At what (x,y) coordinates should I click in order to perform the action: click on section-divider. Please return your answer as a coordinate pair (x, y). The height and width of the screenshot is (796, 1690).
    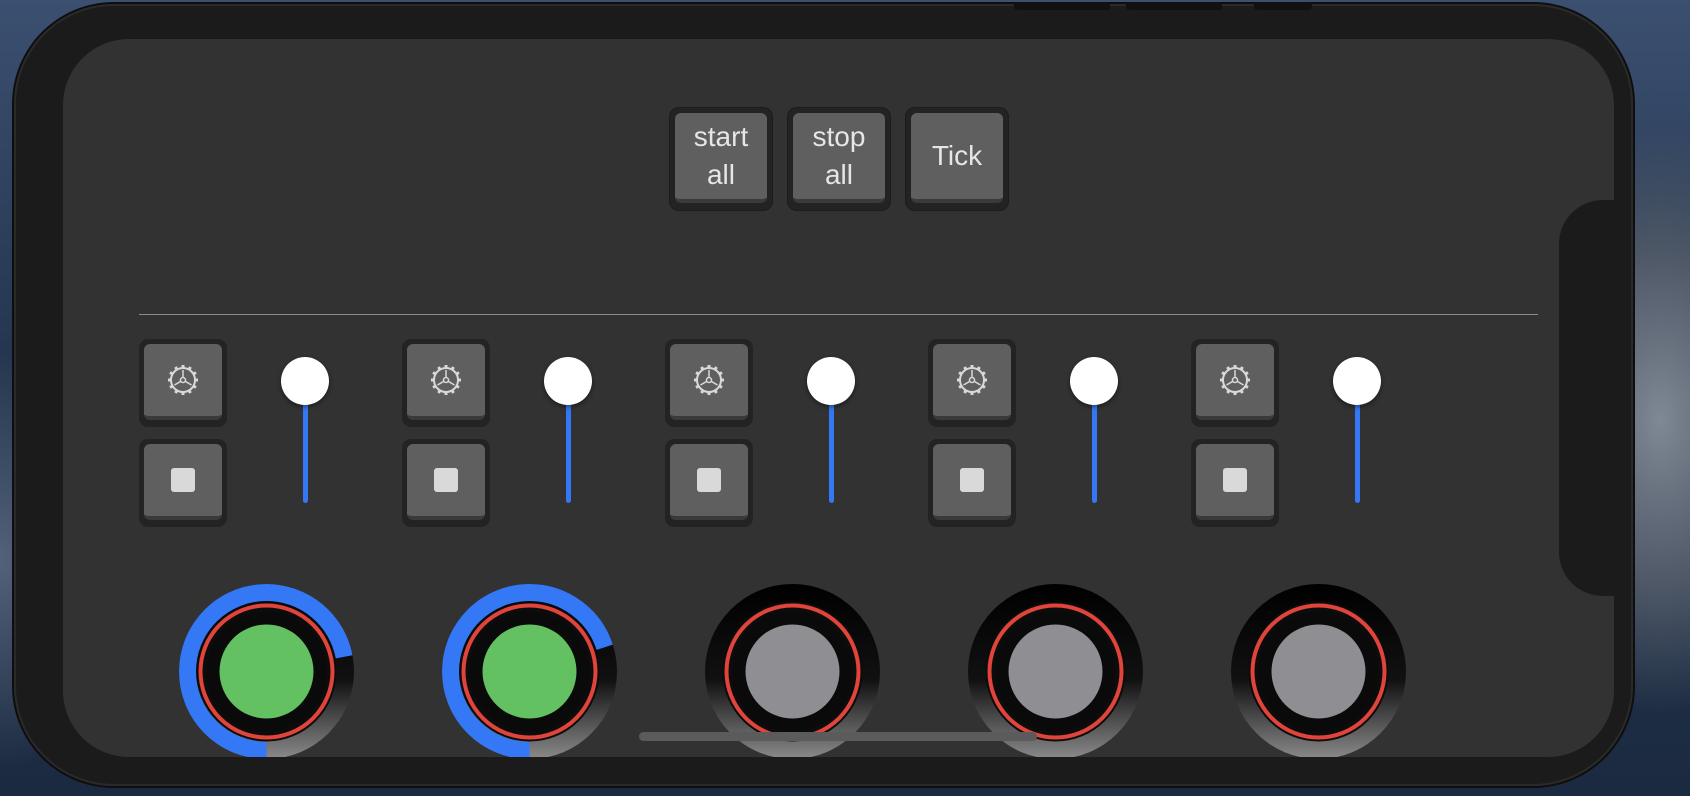
    Looking at the image, I should click on (838, 314).